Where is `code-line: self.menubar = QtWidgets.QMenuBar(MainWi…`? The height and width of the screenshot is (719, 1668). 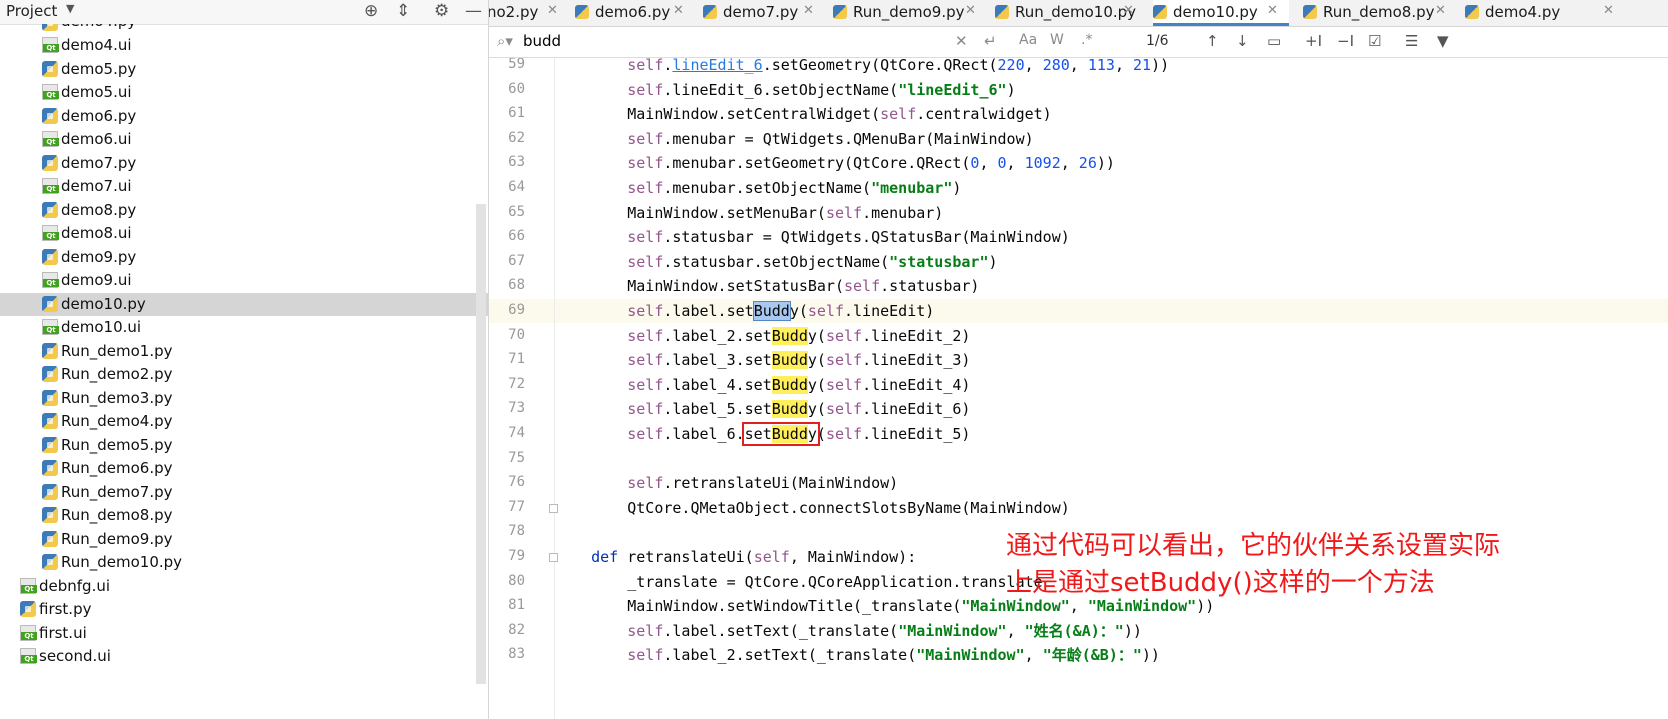
code-line: self.menubar = QtWidgets.QMenuBar(MainWi… is located at coordinates (1111, 139).